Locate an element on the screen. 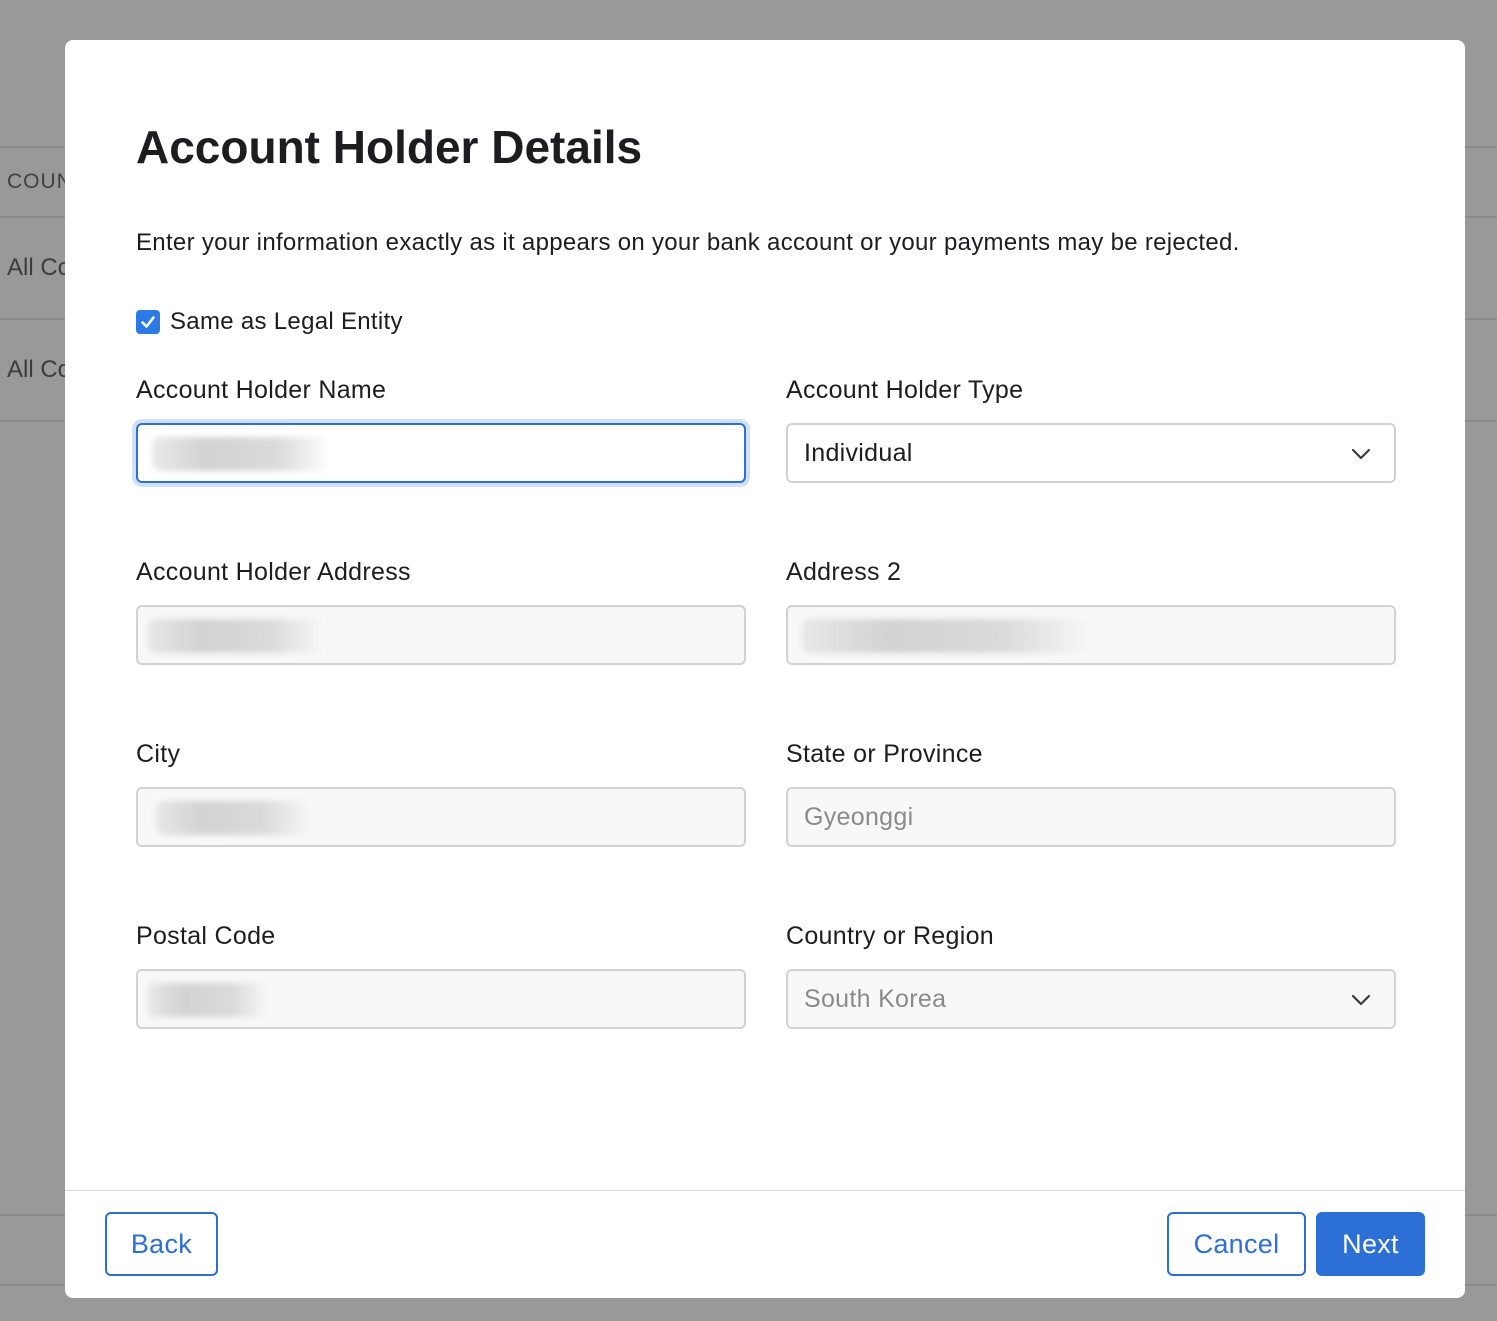 This screenshot has width=1497, height=1321. account-holder-name-input is located at coordinates (441, 453).